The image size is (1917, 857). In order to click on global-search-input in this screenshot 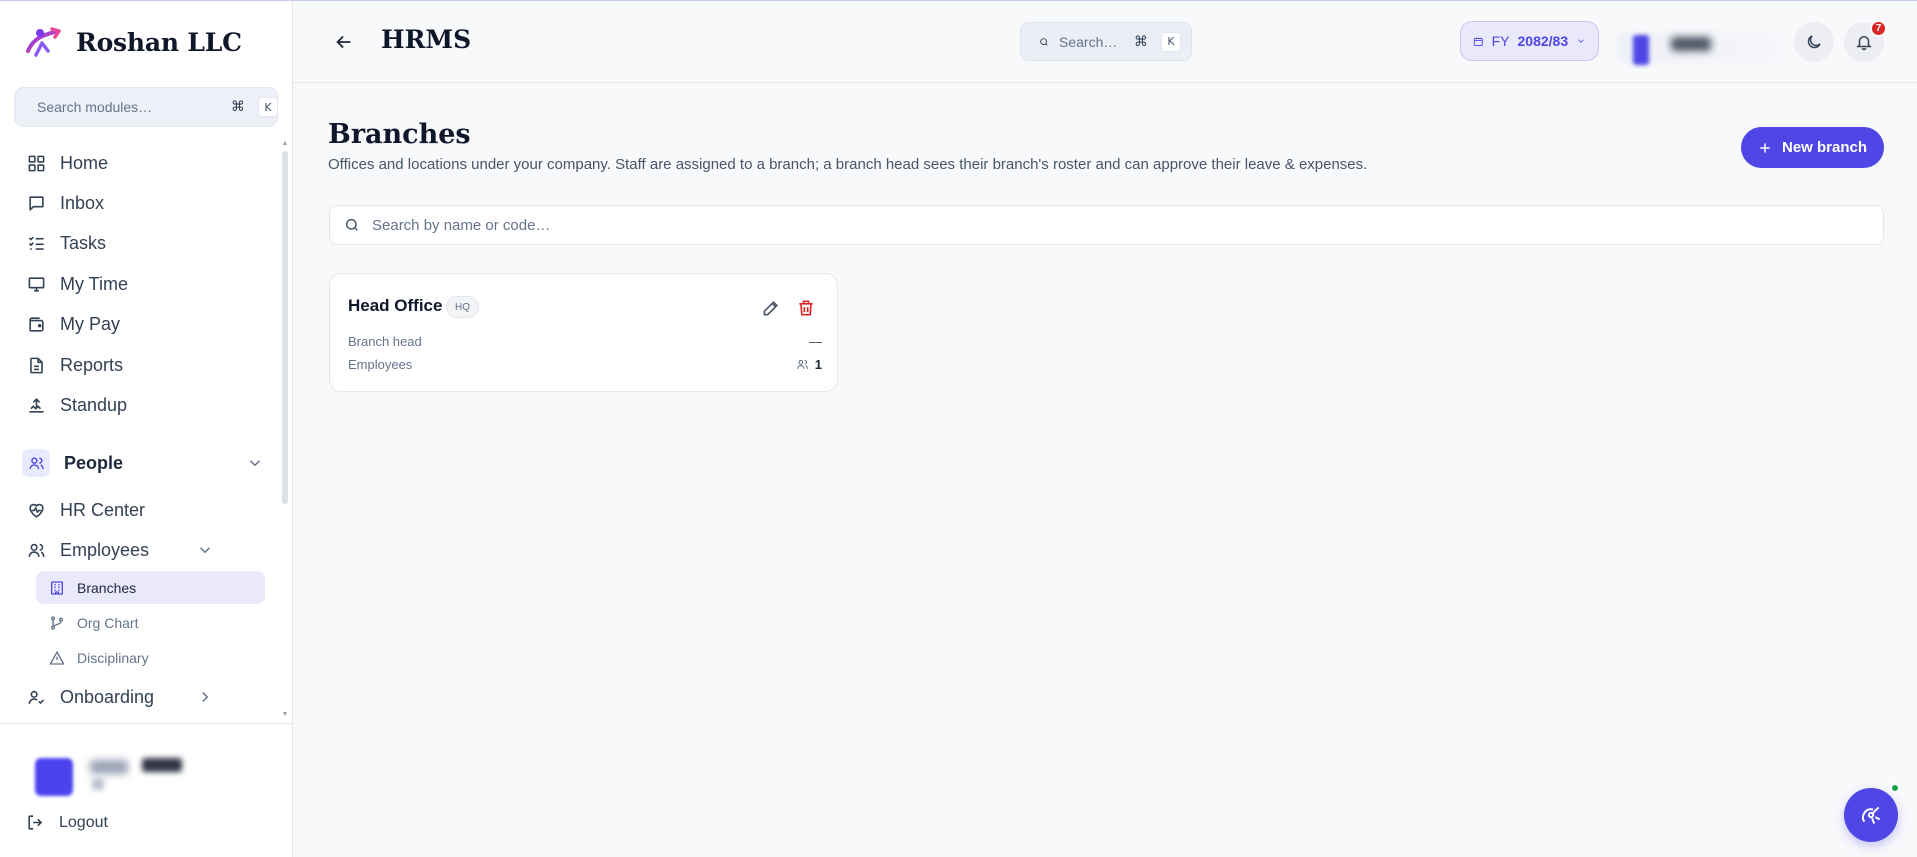, I will do `click(1090, 41)`.